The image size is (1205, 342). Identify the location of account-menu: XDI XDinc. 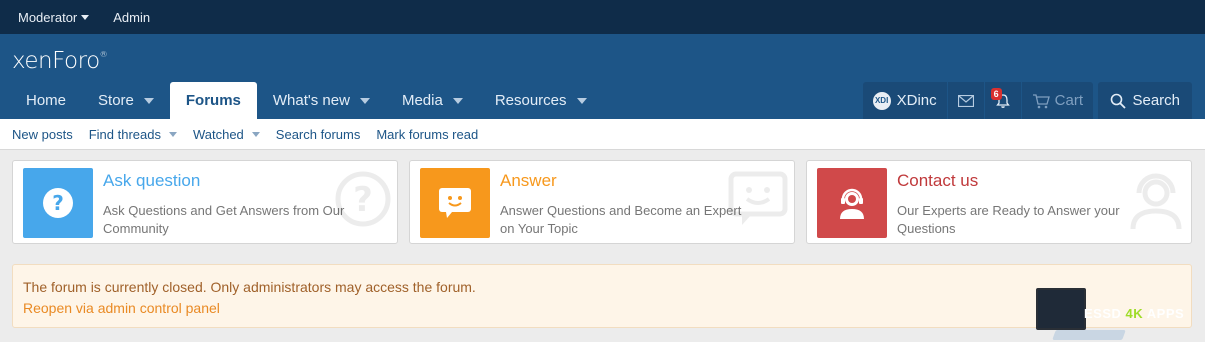
(905, 100).